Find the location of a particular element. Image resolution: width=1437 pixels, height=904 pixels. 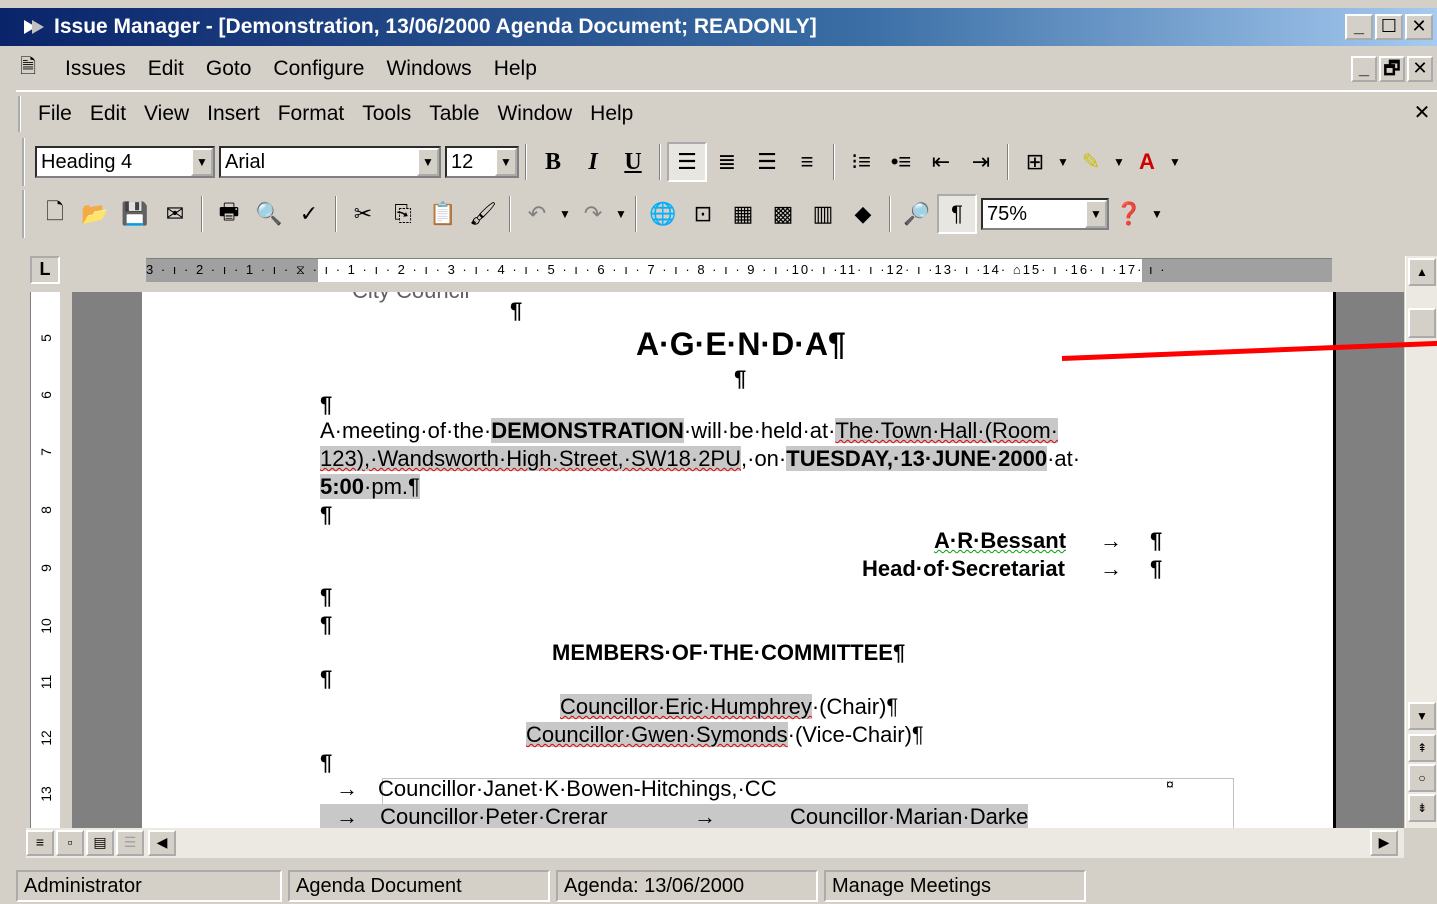

numbering-icon: ⁝≡ is located at coordinates (861, 162).